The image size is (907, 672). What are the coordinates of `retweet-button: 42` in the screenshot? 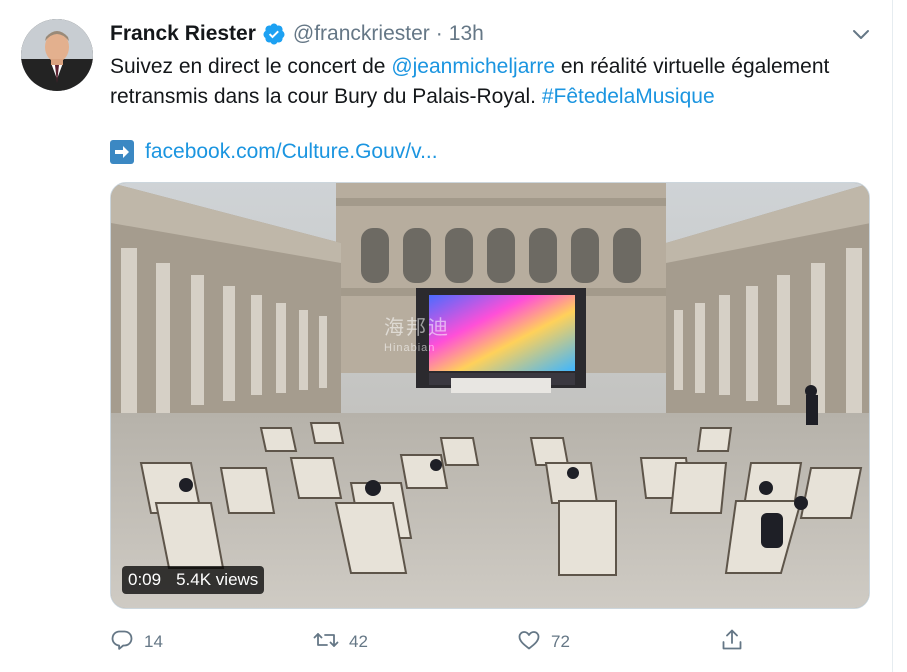 It's located at (340, 642).